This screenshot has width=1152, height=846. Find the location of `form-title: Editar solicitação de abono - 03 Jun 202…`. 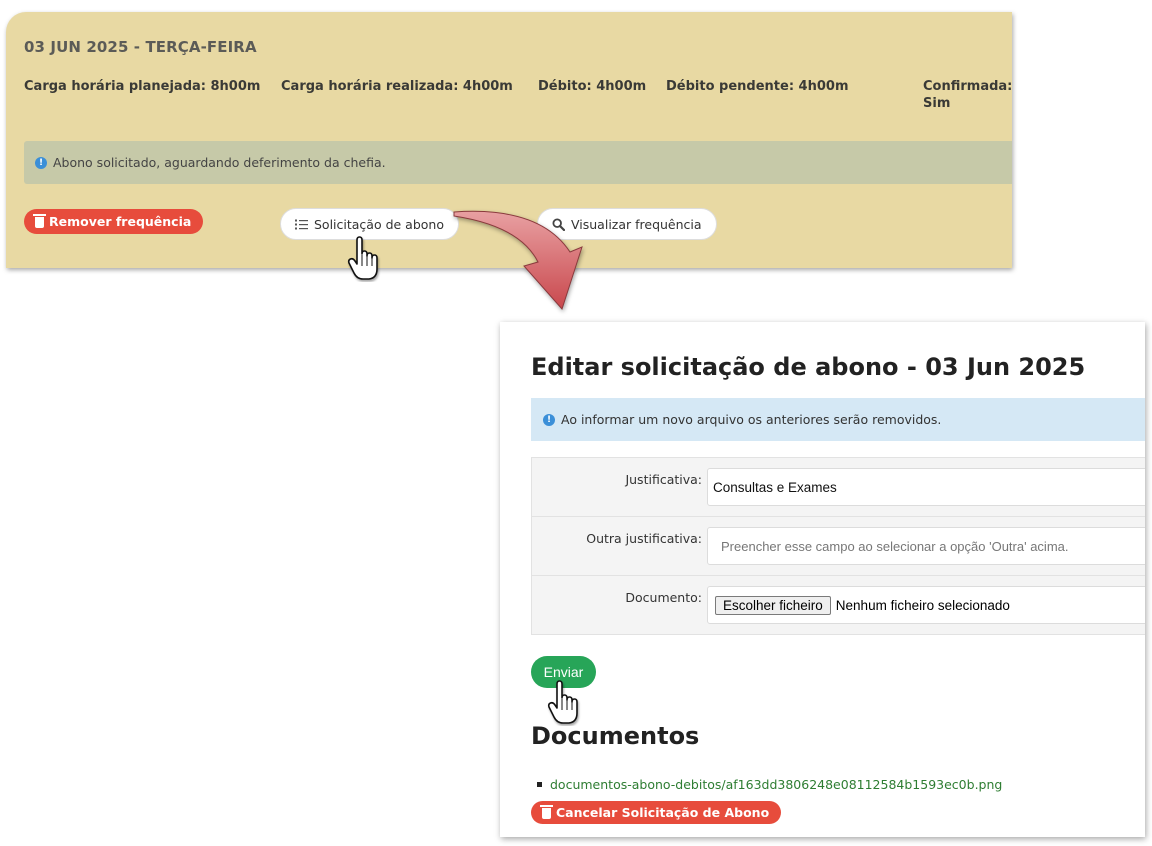

form-title: Editar solicitação de abono - 03 Jun 202… is located at coordinates (808, 367).